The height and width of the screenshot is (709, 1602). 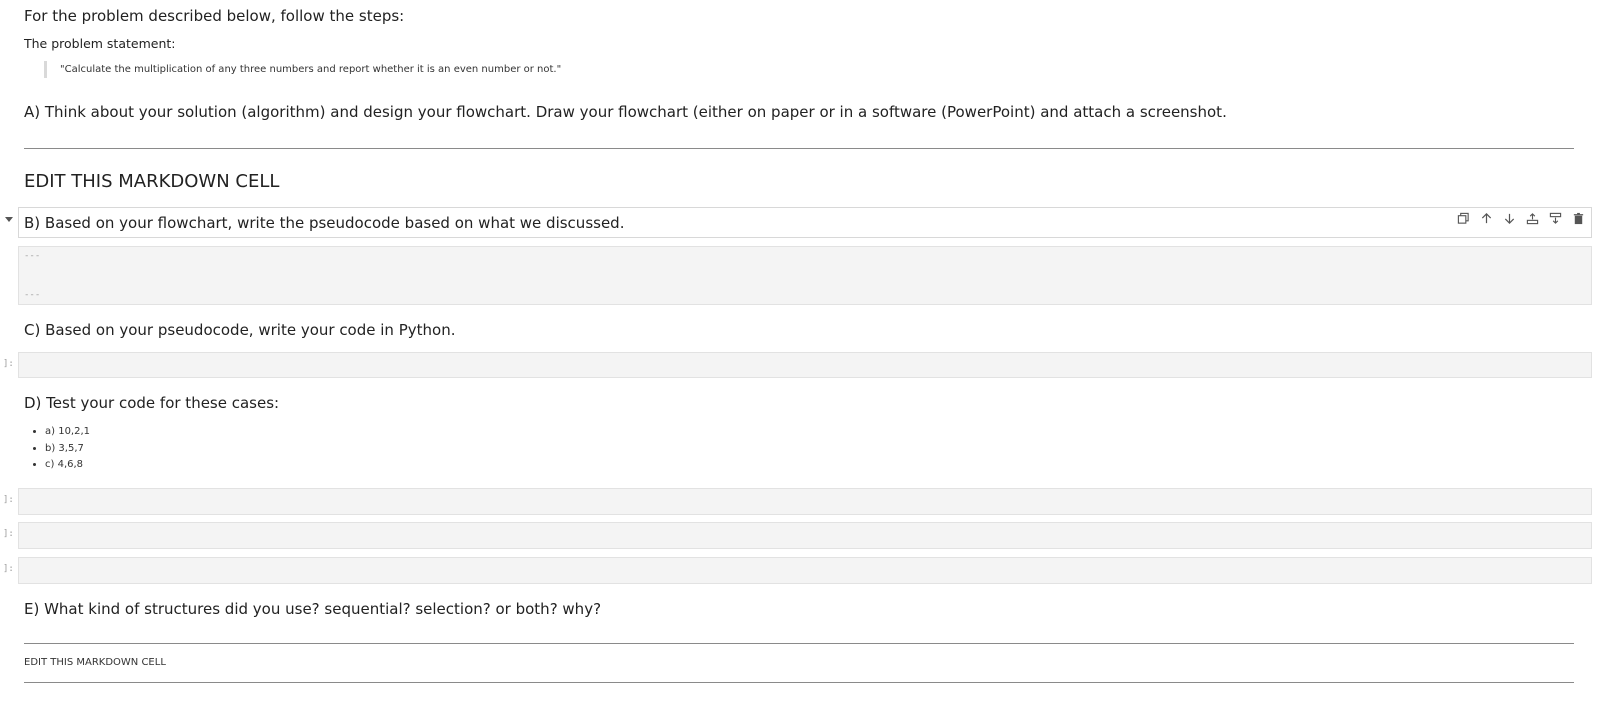 What do you see at coordinates (152, 403) in the screenshot?
I see `section-d-heading: D) Test your code for these cases:` at bounding box center [152, 403].